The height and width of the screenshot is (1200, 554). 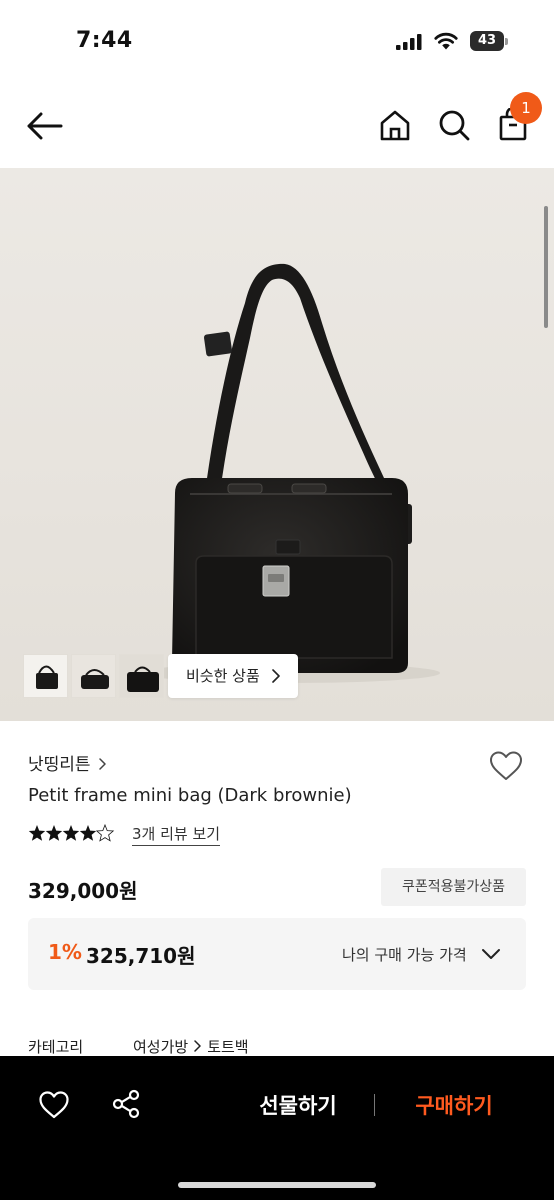 I want to click on product-price: 329,000원, so click(x=83, y=891).